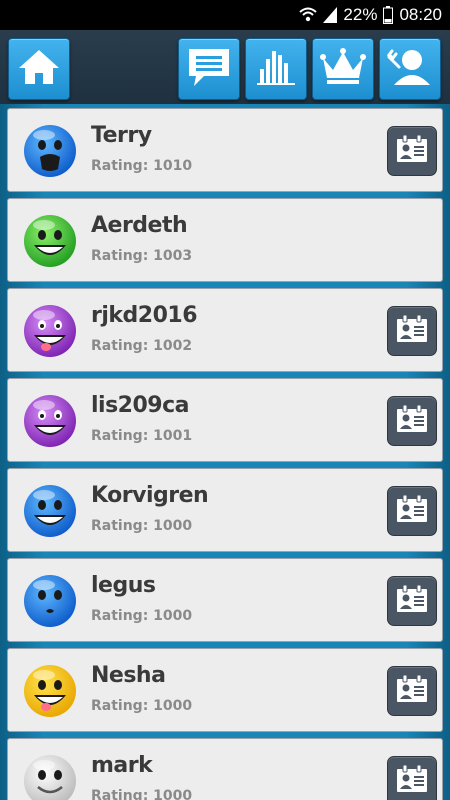  I want to click on player-row: Nesha Rating: 1000, so click(225, 690).